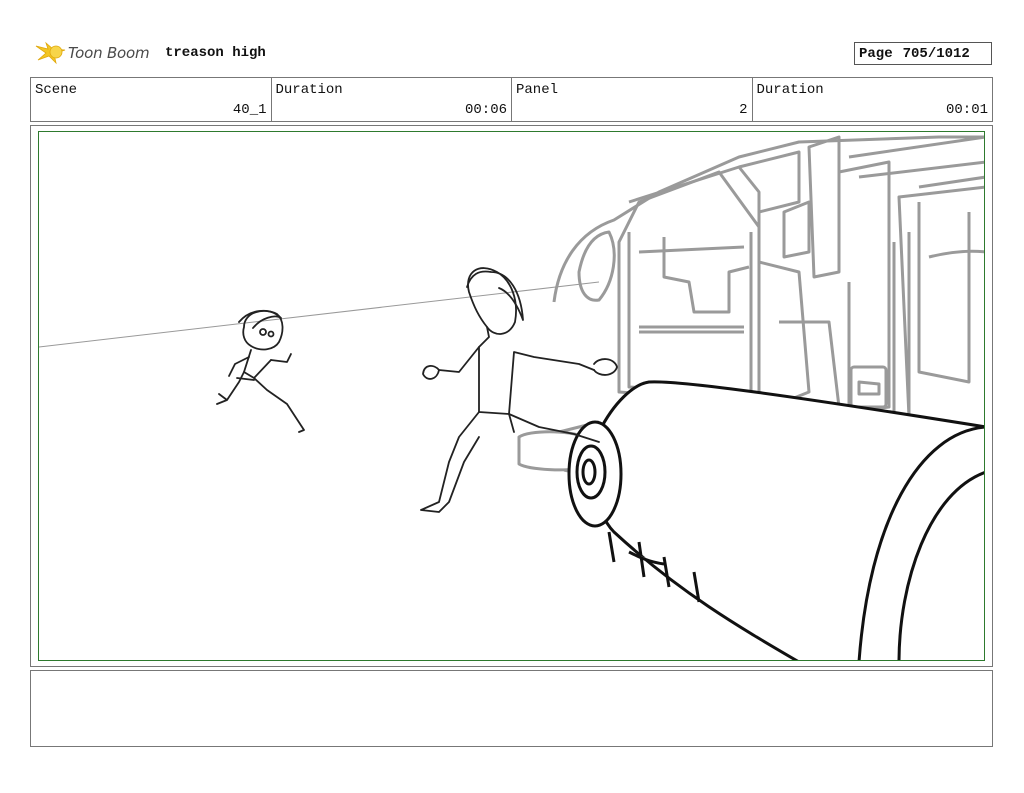  What do you see at coordinates (876, 54) in the screenshot?
I see `page-label: Page` at bounding box center [876, 54].